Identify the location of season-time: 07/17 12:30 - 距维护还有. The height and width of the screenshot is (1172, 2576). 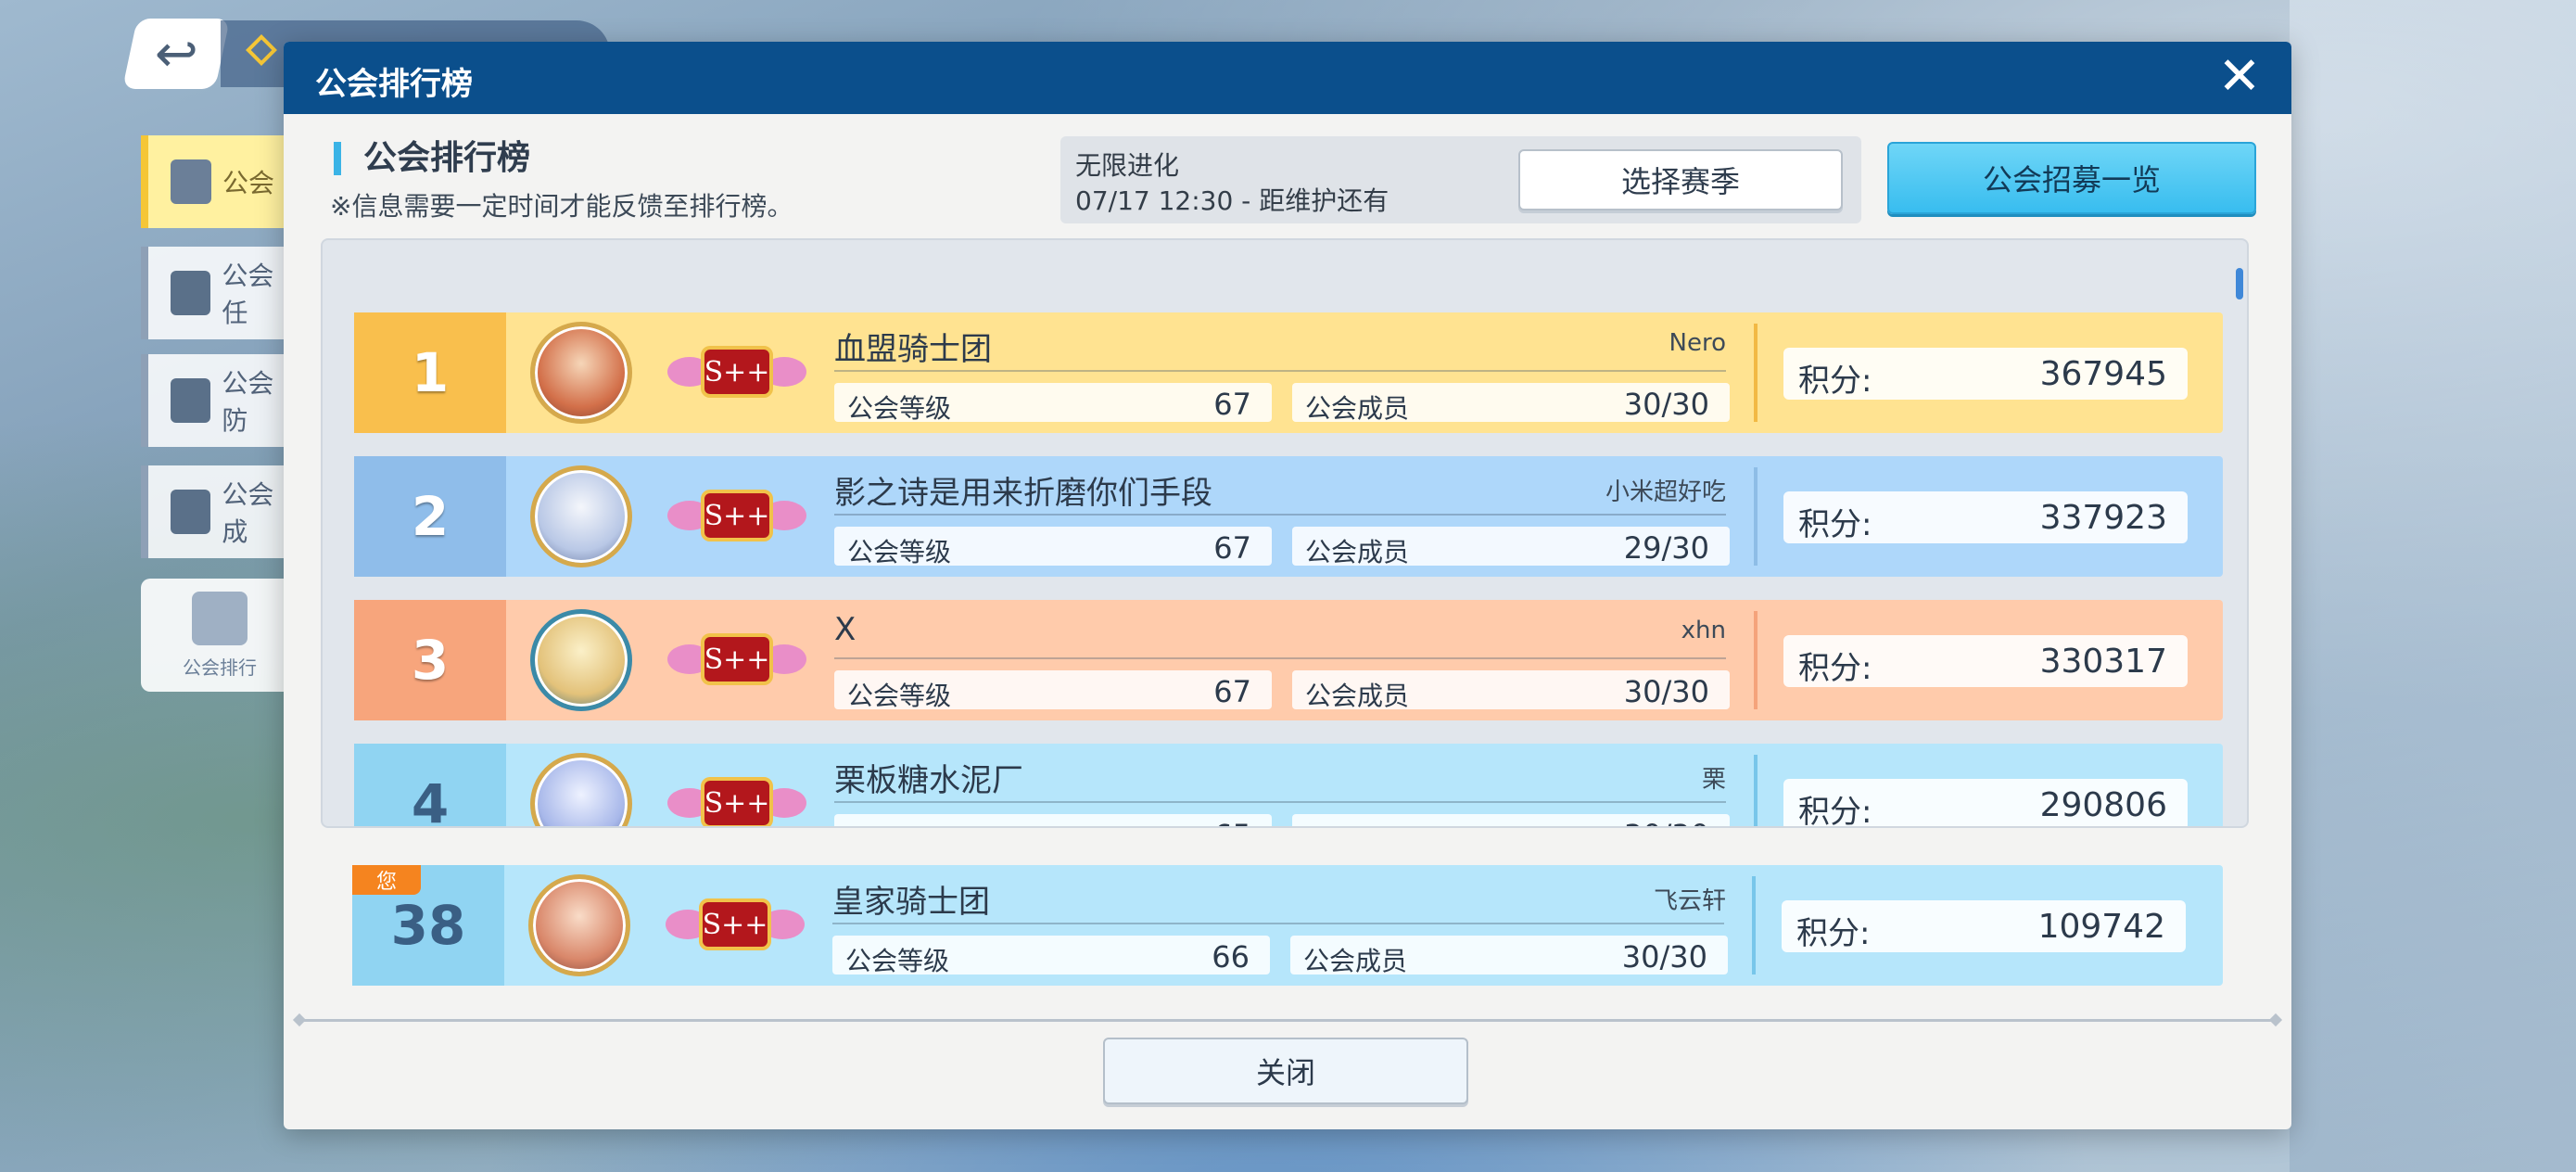
(1232, 200).